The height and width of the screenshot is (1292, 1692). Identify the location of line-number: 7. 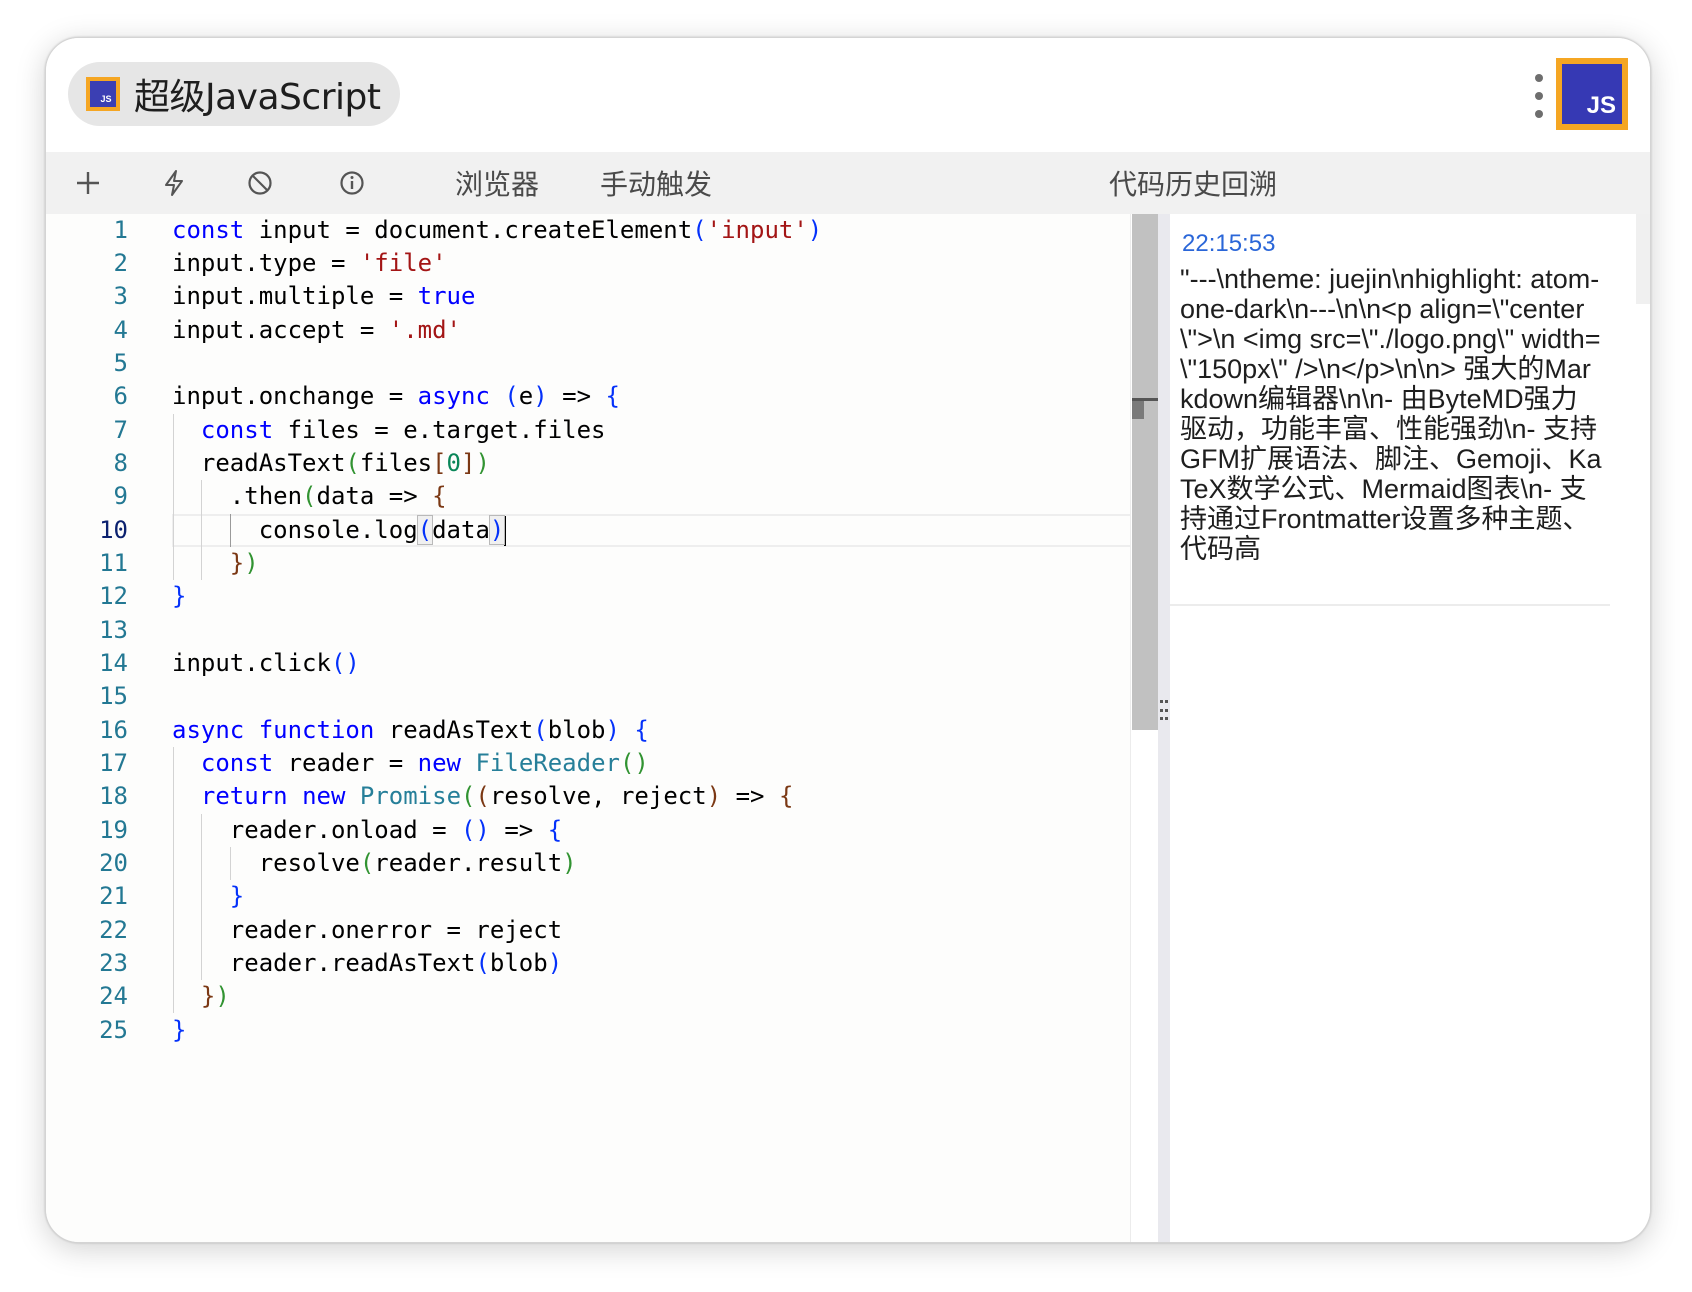
(120, 430).